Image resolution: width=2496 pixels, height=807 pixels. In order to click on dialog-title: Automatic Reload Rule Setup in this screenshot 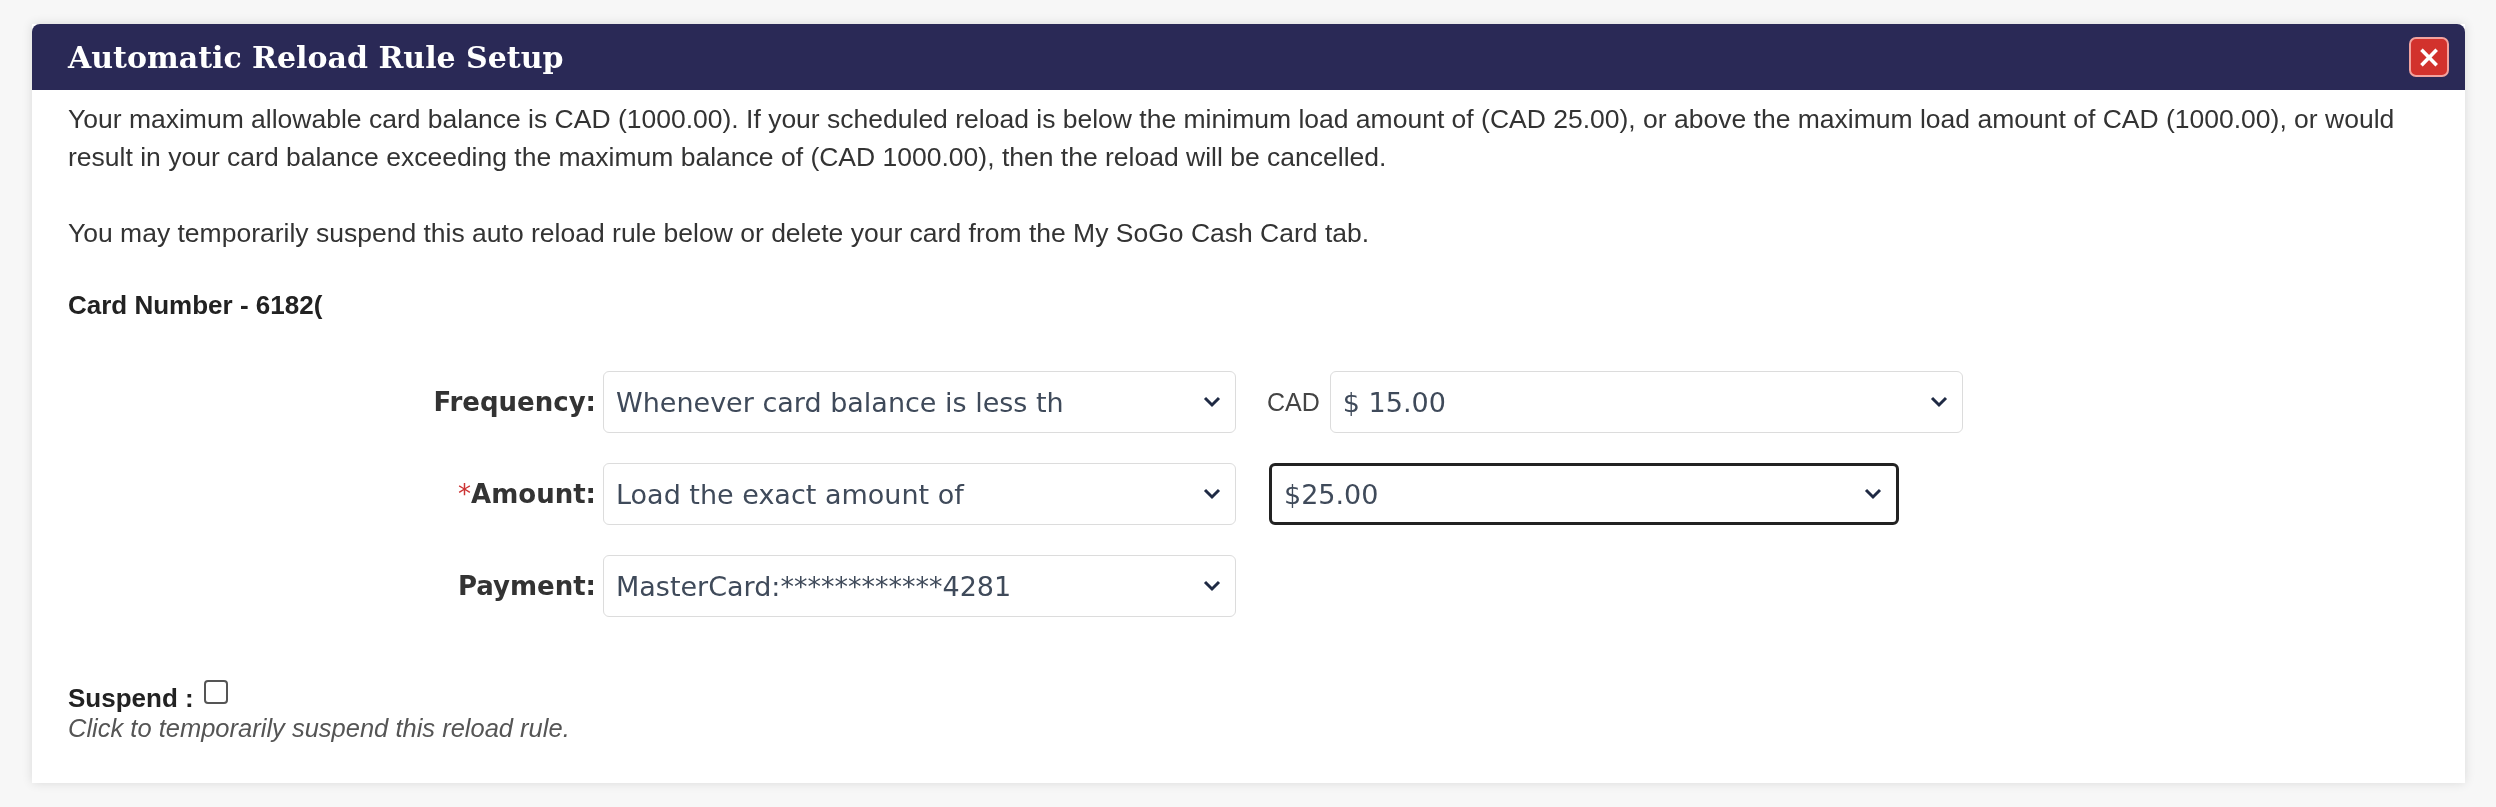, I will do `click(316, 57)`.